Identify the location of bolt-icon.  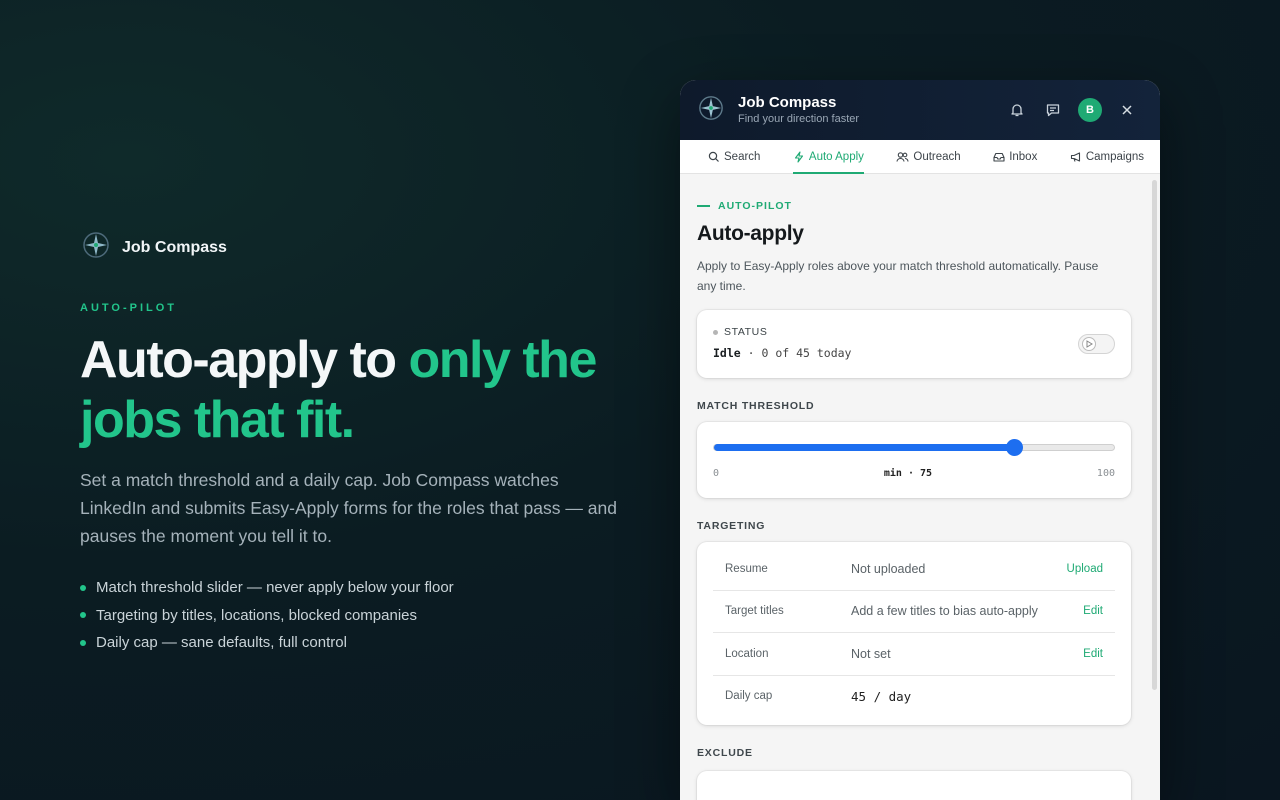
(798, 156).